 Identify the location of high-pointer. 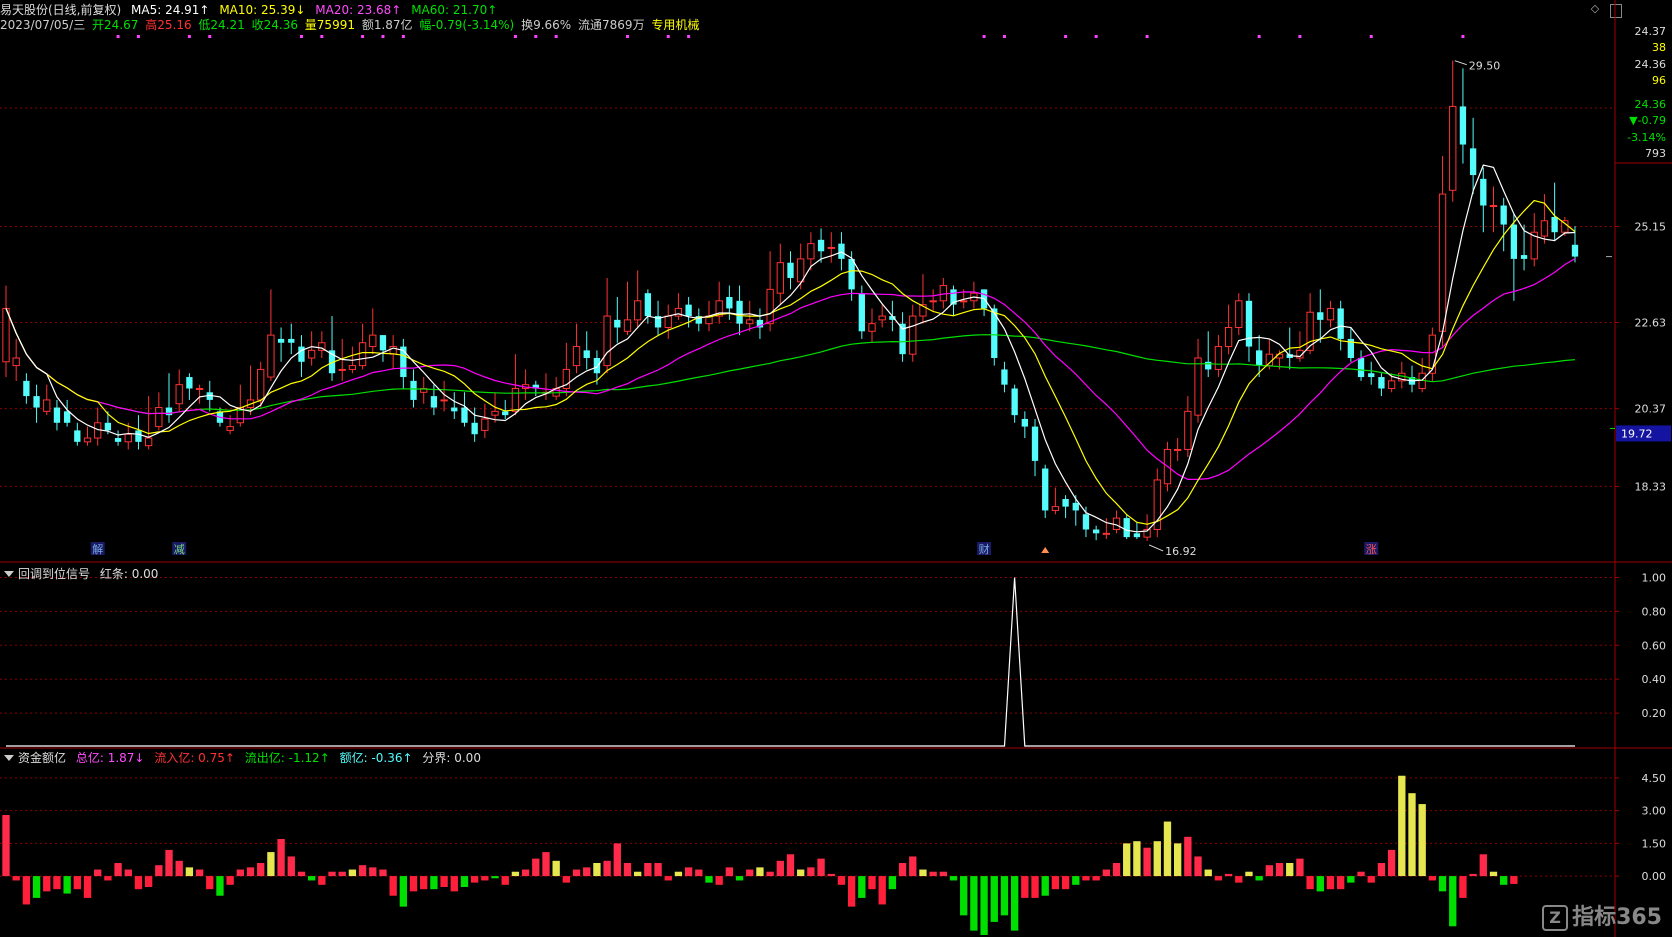
(1460, 63).